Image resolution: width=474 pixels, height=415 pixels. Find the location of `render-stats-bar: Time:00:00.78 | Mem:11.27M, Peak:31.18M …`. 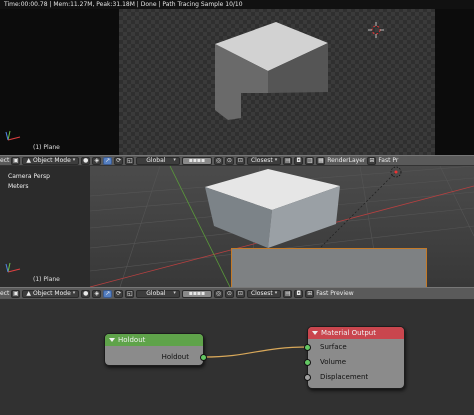

render-stats-bar: Time:00:00.78 | Mem:11.27M, Peak:31.18M … is located at coordinates (237, 4).